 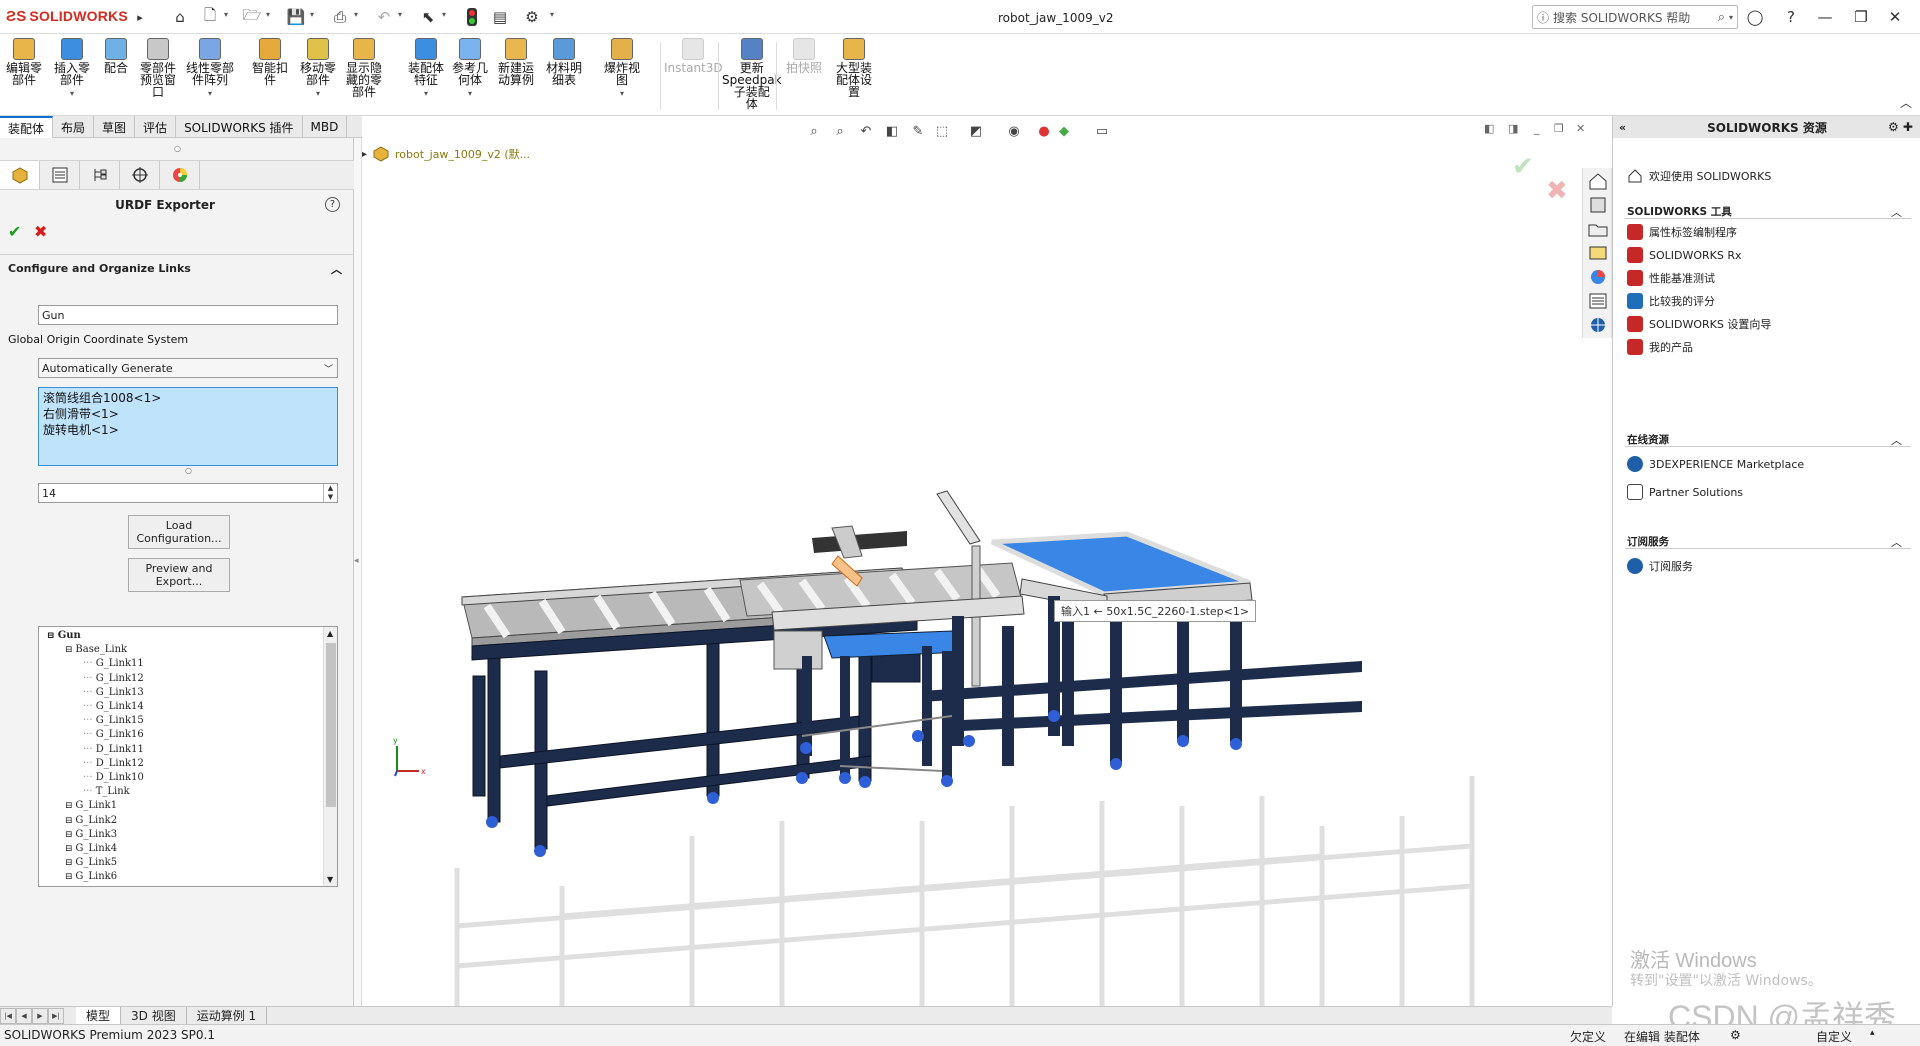 I want to click on tree-item: ··· D_Link11, so click(x=113, y=750).